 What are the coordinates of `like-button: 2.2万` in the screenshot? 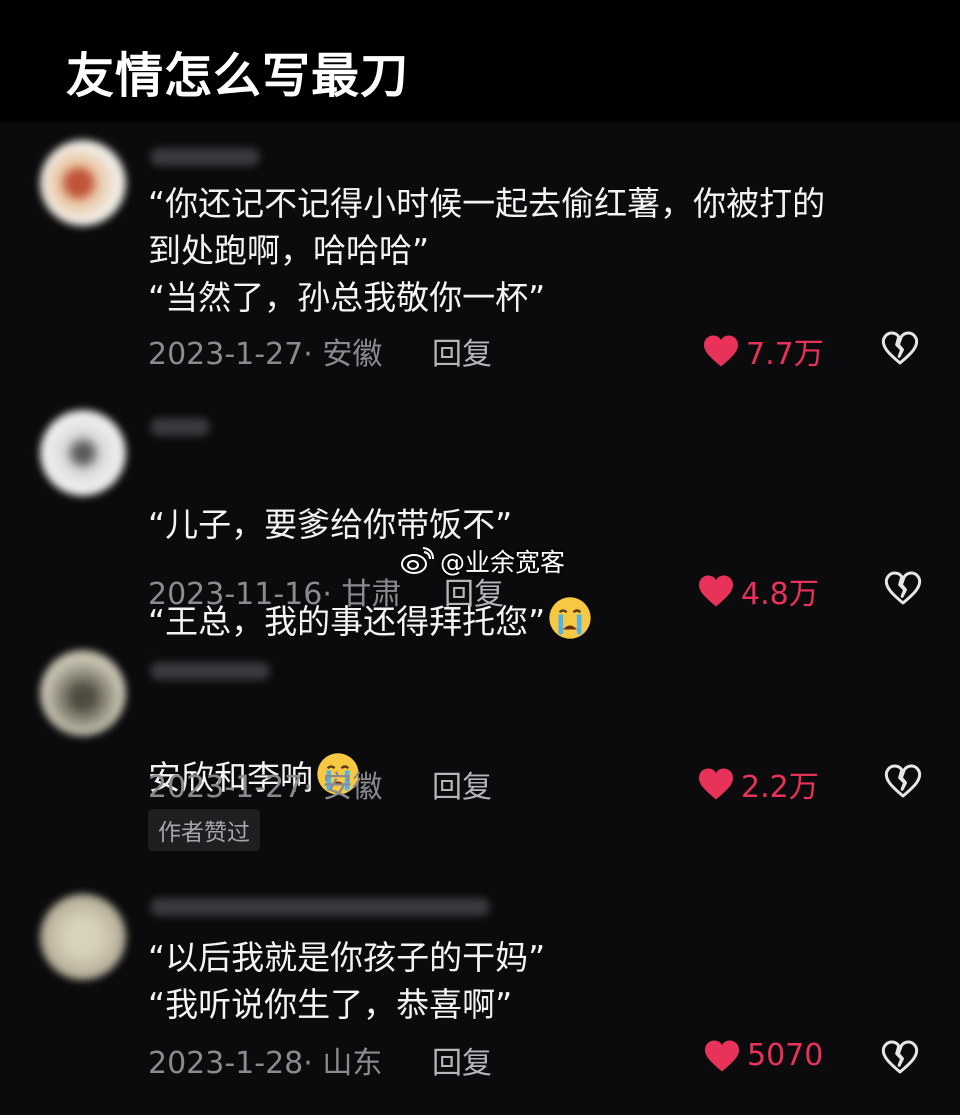 It's located at (758, 784).